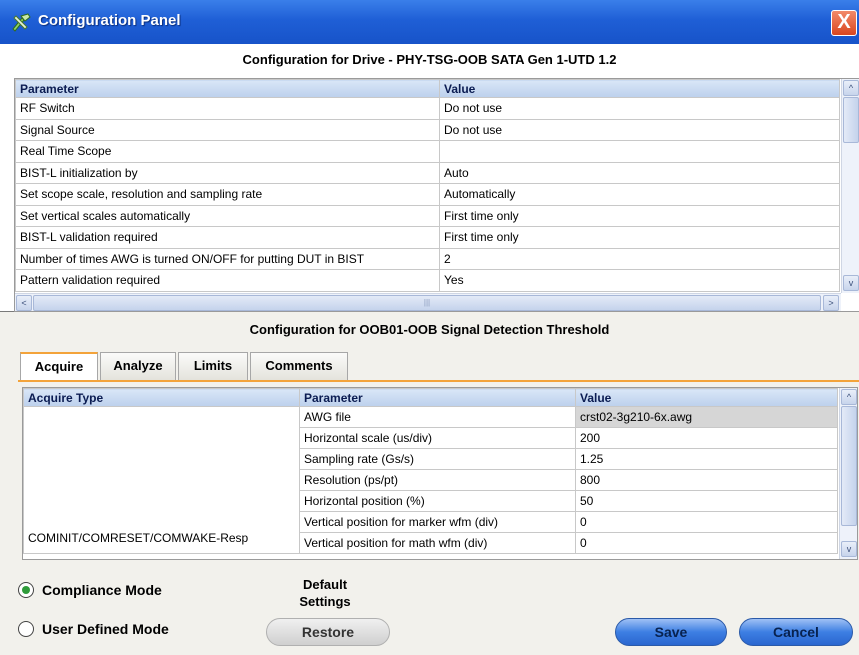 The width and height of the screenshot is (859, 655). Describe the element at coordinates (706, 480) in the screenshot. I see `value-cell: 800` at that location.